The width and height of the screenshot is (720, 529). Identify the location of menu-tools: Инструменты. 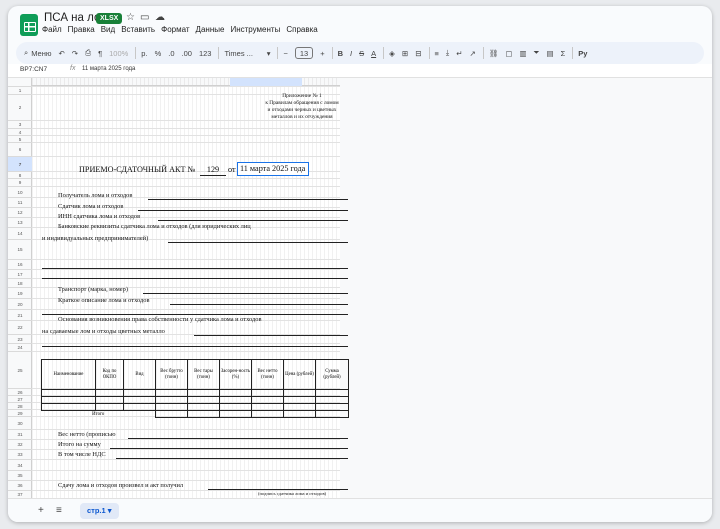
(255, 29).